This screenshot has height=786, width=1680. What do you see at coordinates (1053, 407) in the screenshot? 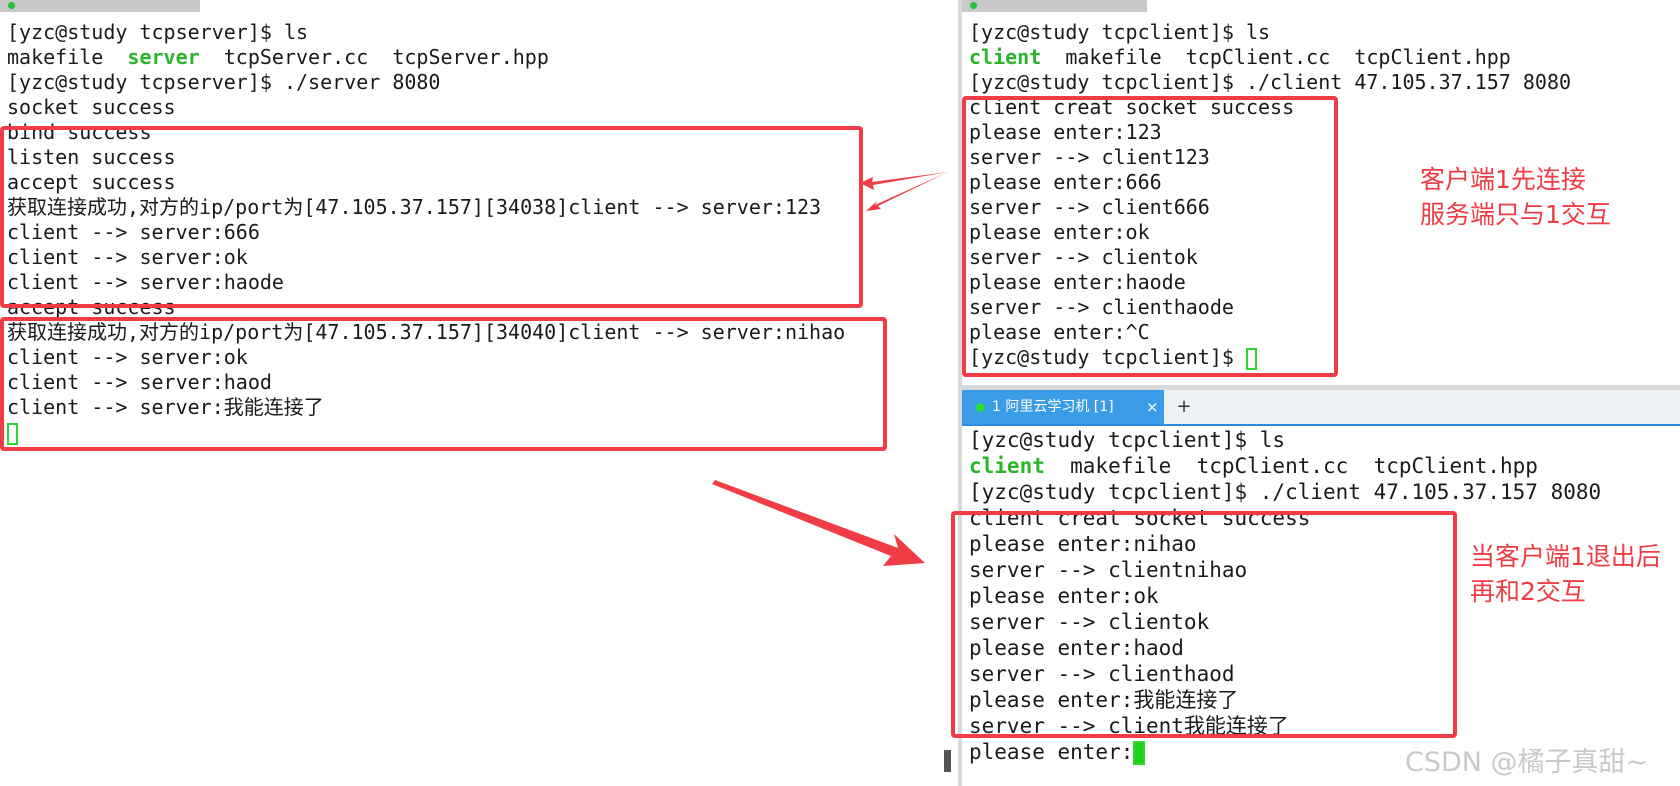
I see `tab-label: 1 阿里云学习机 [1]` at bounding box center [1053, 407].